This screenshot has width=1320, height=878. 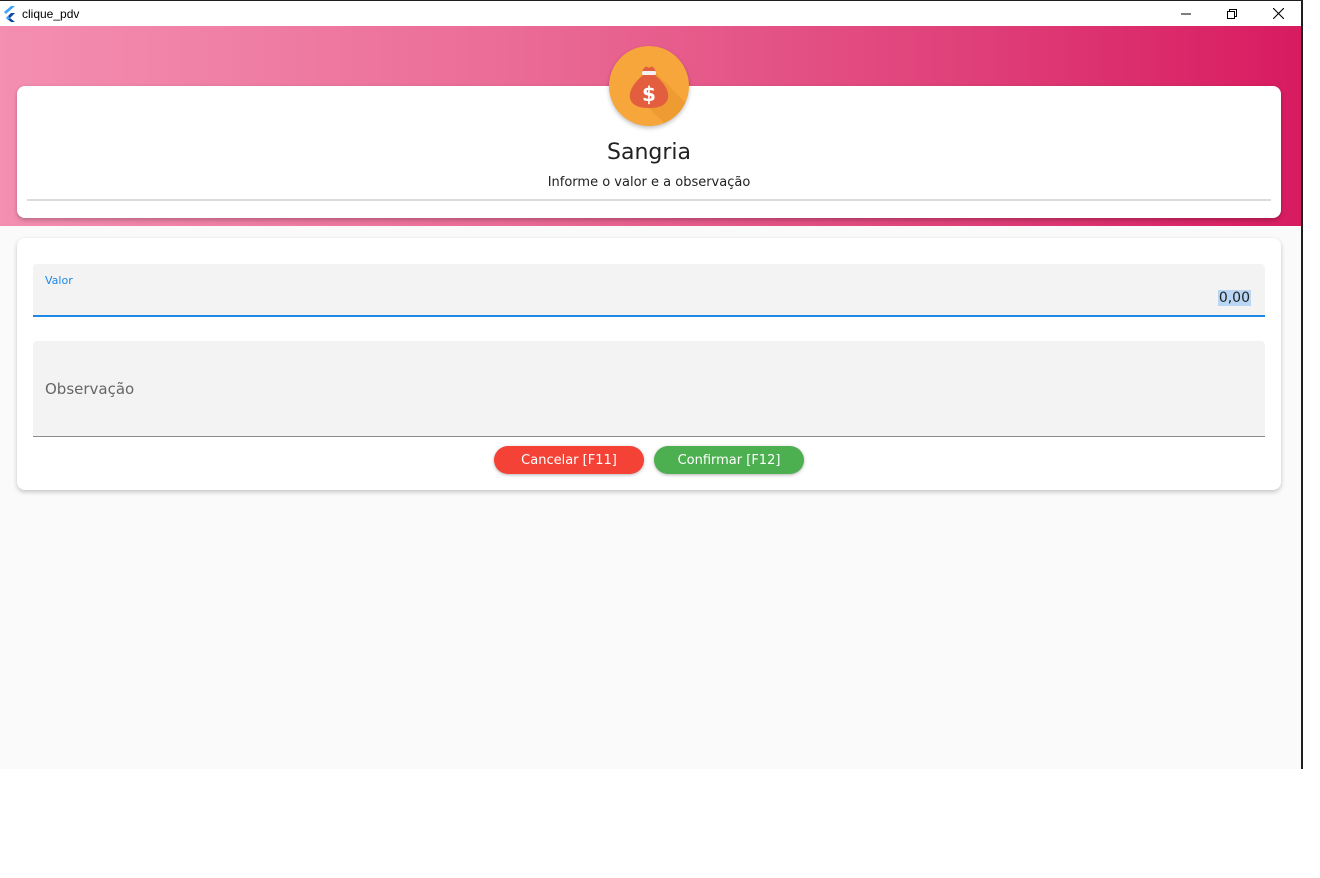 What do you see at coordinates (649, 290) in the screenshot?
I see `valor-field: Valor 0,00` at bounding box center [649, 290].